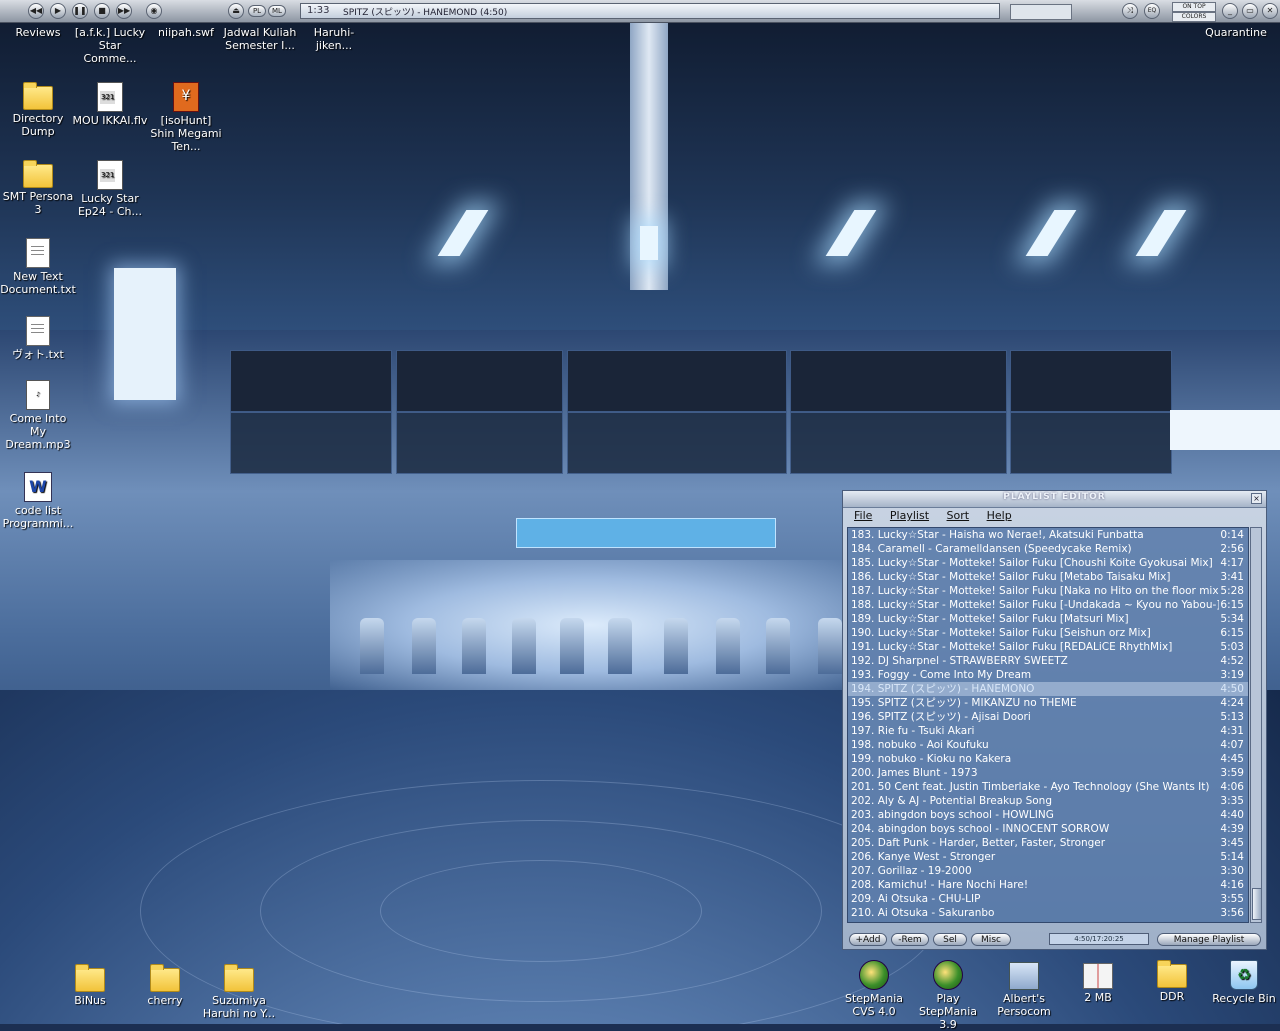 Image resolution: width=1280 pixels, height=1031 pixels. Describe the element at coordinates (1048, 717) in the screenshot. I see `playlist-row: 196. SPITZ (スピッツ) - Ajisai Doori 5:13` at that location.